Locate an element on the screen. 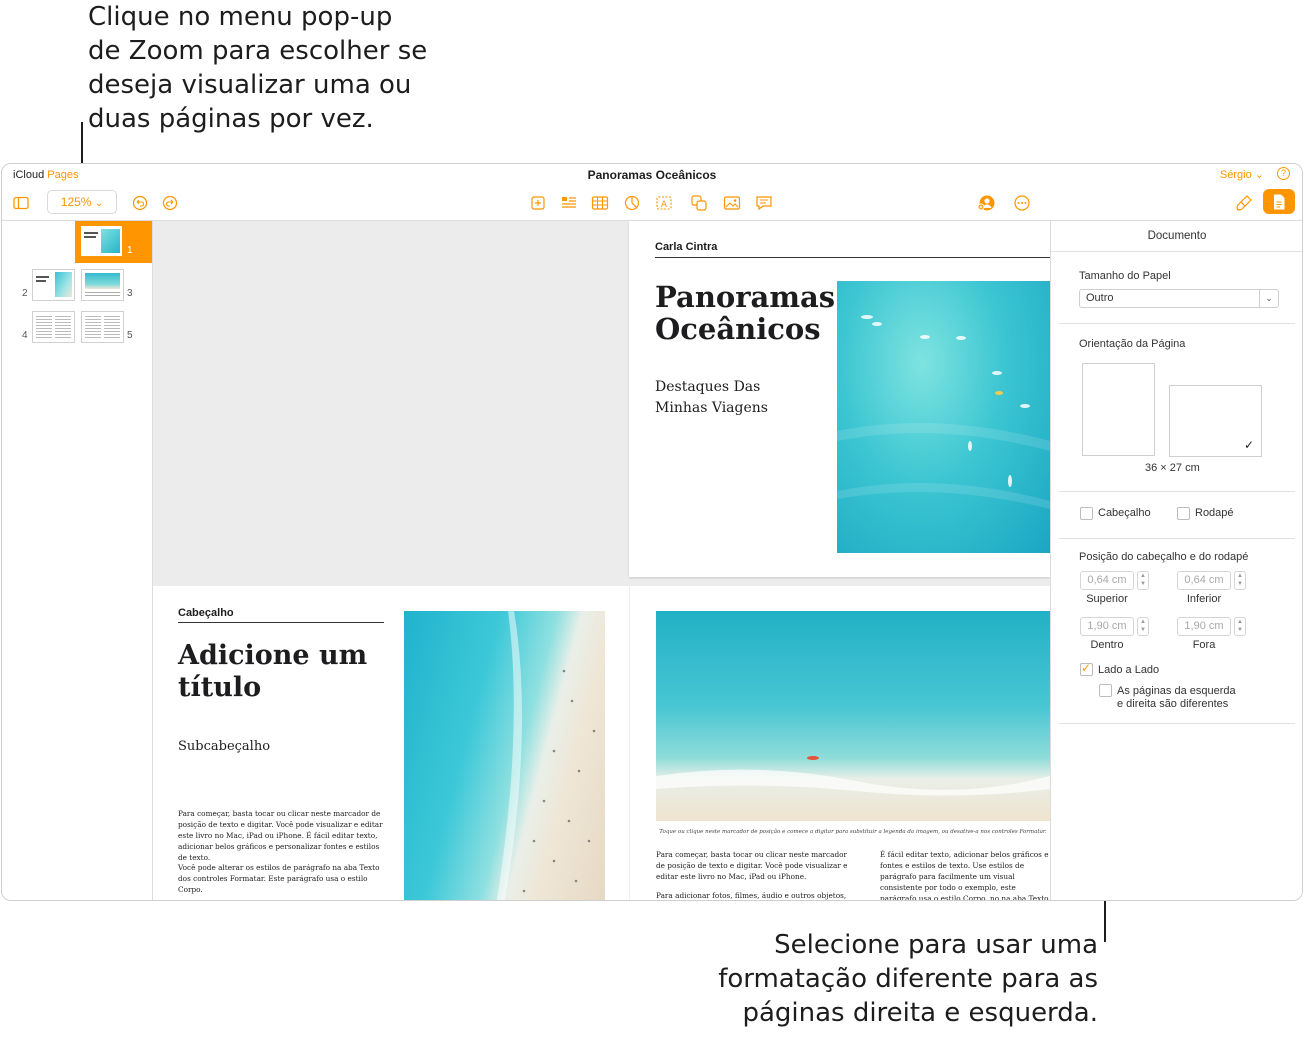 The height and width of the screenshot is (1040, 1303). page2-rule is located at coordinates (281, 622).